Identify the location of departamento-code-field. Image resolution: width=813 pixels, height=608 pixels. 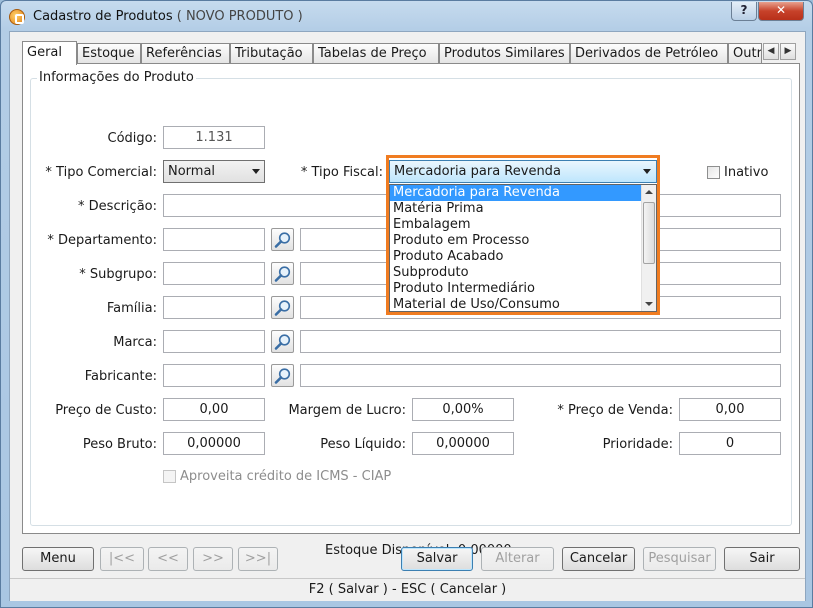
(214, 239).